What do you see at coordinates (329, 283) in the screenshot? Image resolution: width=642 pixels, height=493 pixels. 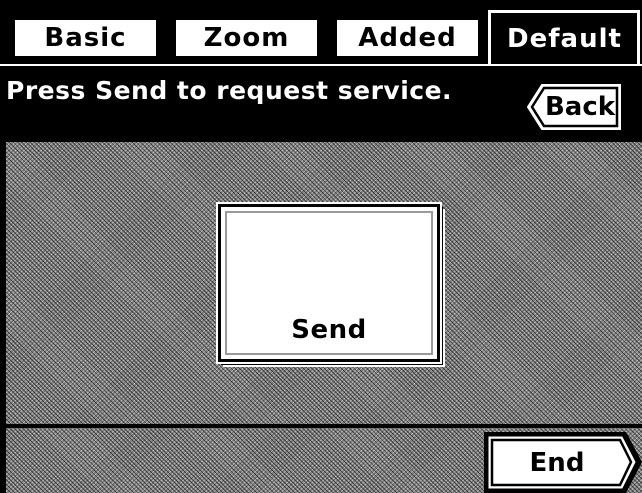 I see `send-button: Send` at bounding box center [329, 283].